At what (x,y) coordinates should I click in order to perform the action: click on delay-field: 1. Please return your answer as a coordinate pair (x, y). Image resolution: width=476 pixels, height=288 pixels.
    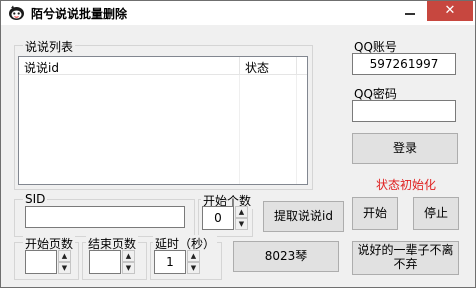
    Looking at the image, I should click on (170, 262).